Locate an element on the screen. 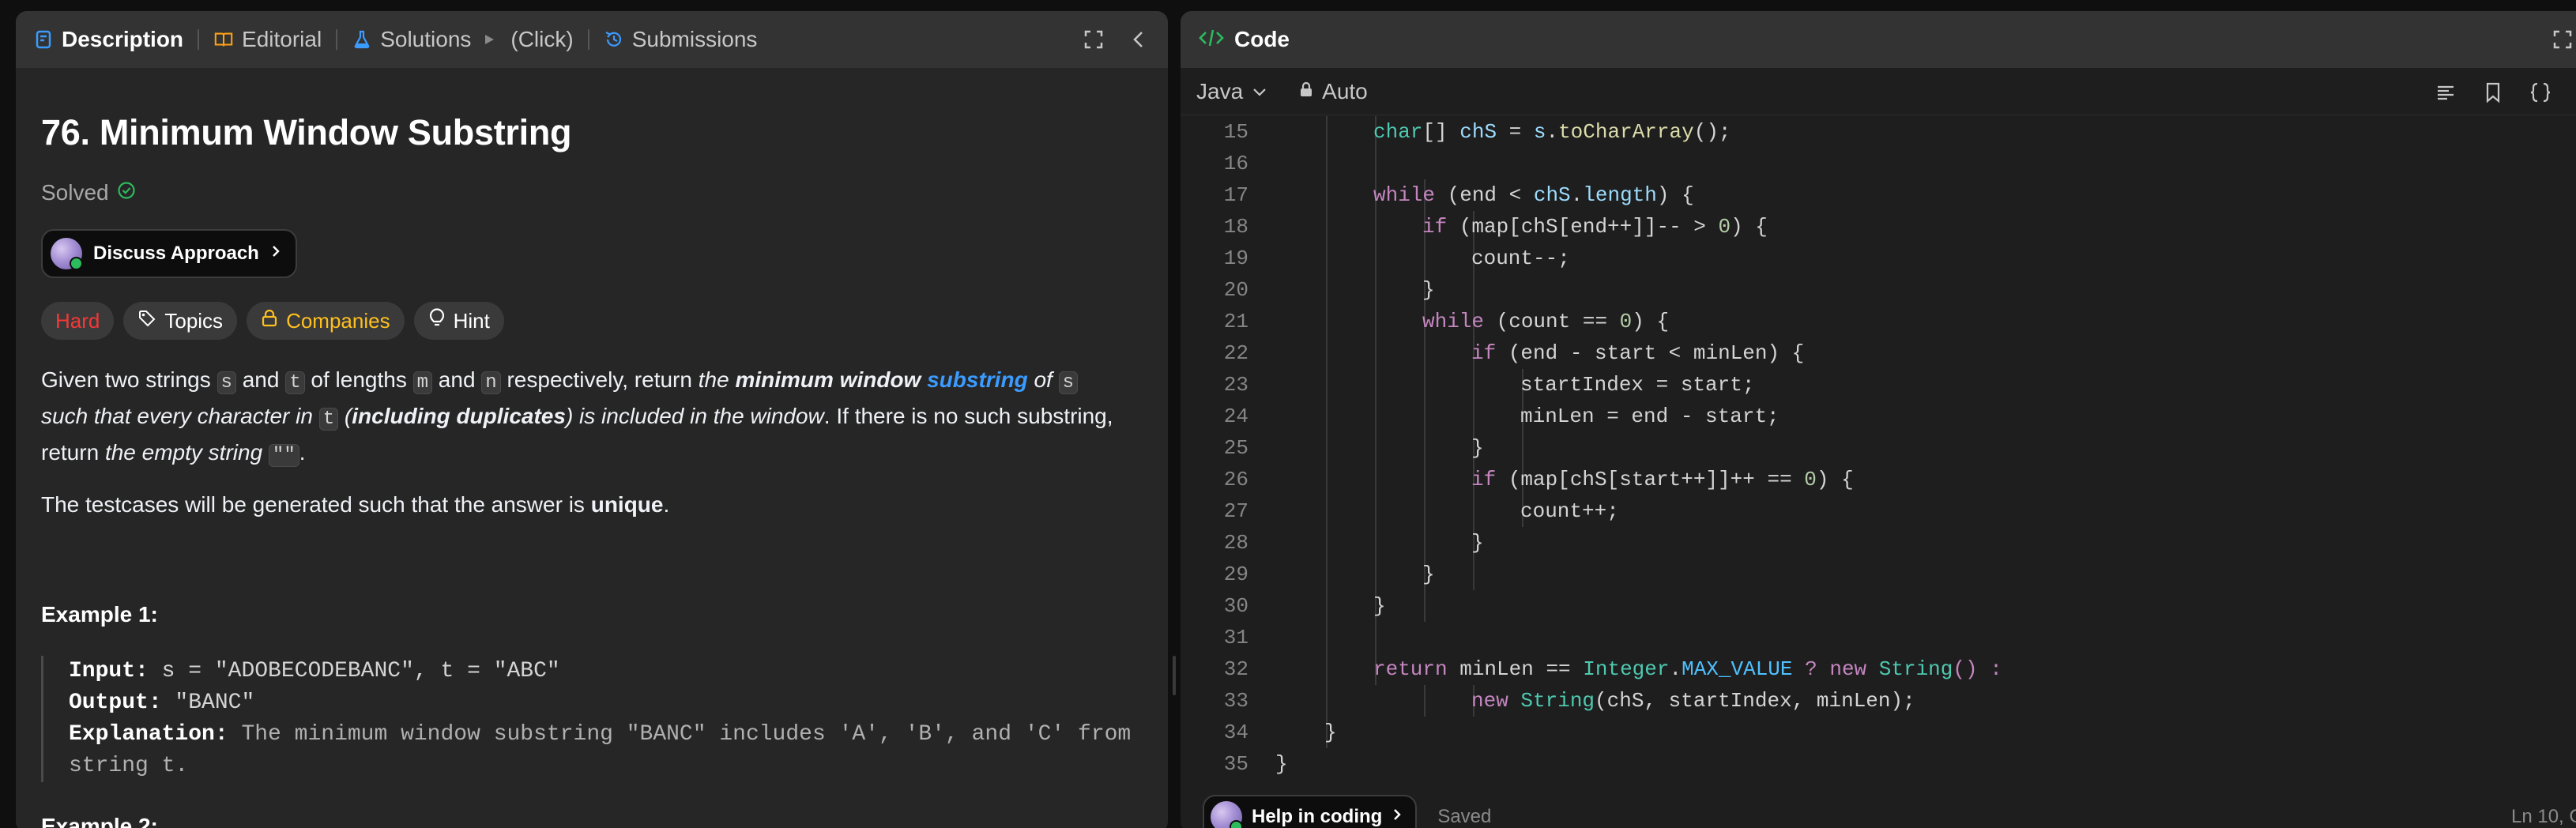 The image size is (2576, 828). code-line: 33 new String(chS, startIndex, minLen); is located at coordinates (1878, 701).